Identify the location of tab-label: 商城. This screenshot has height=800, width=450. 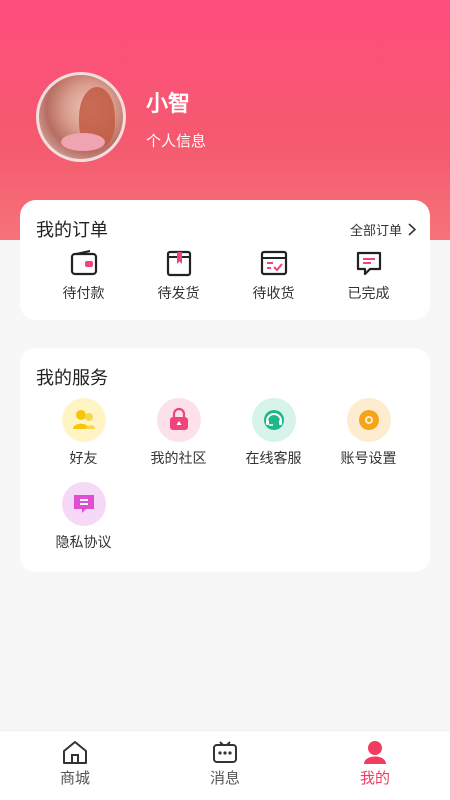
(74, 778).